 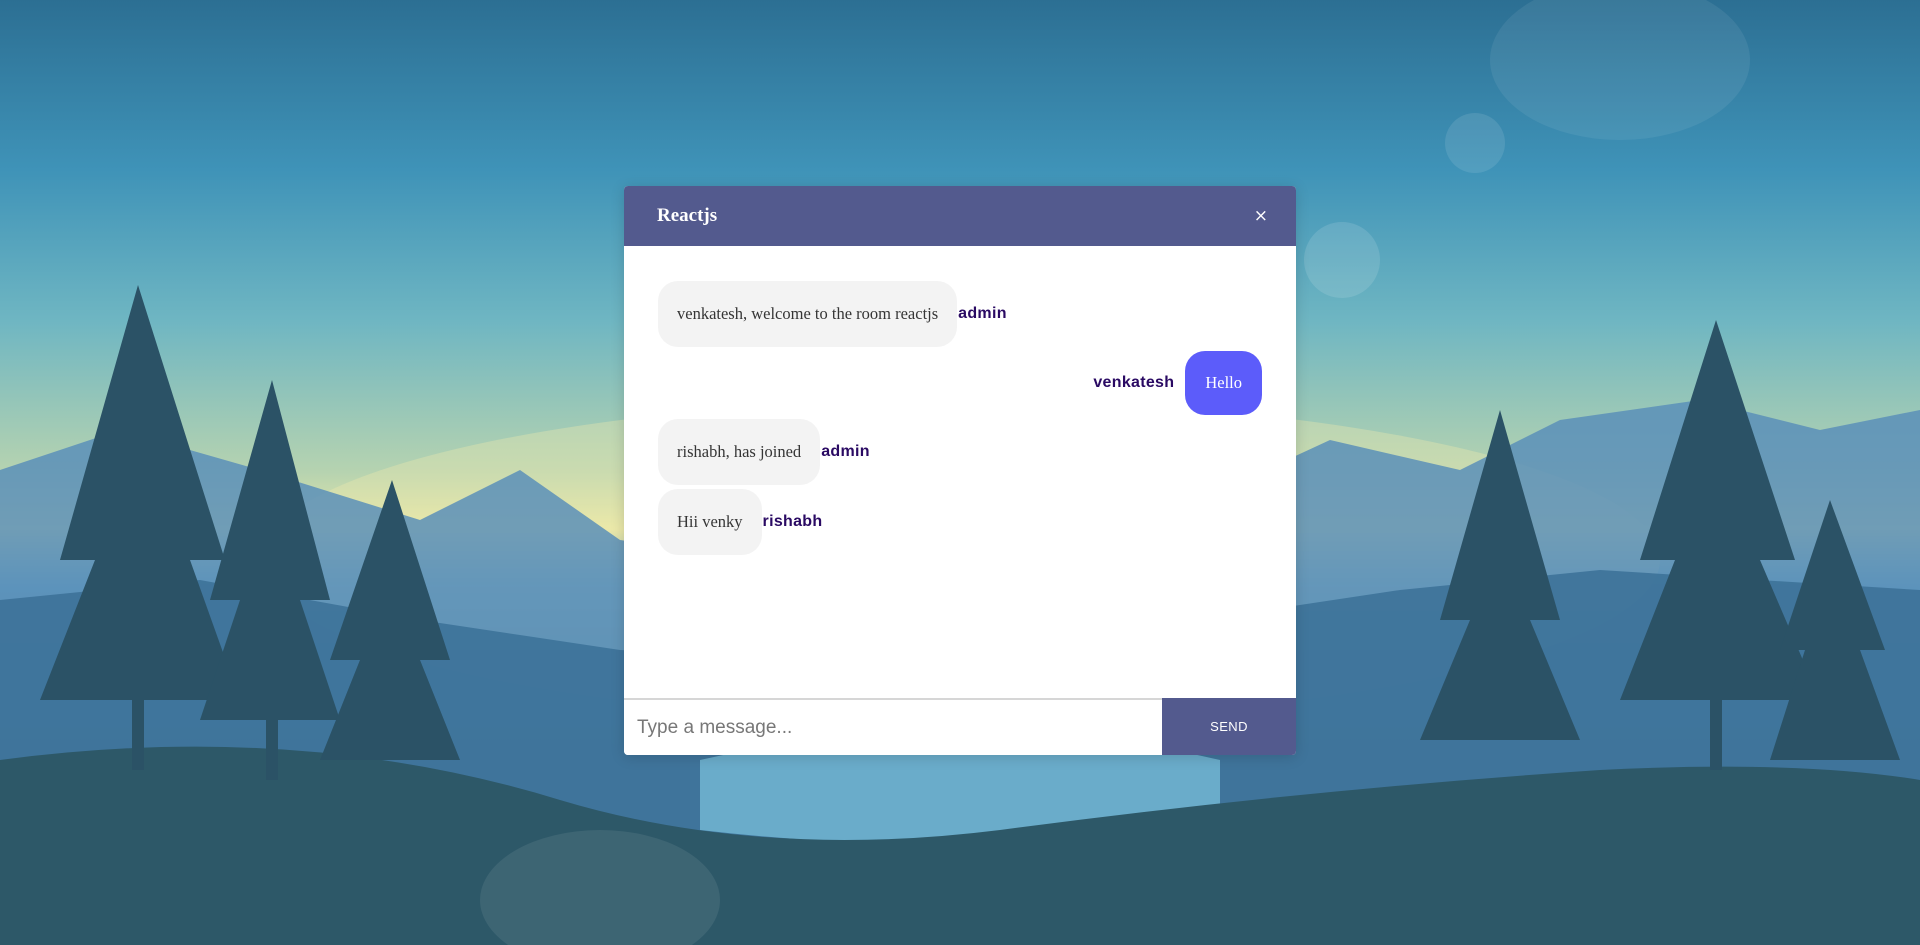 I want to click on message-input, so click(x=893, y=727).